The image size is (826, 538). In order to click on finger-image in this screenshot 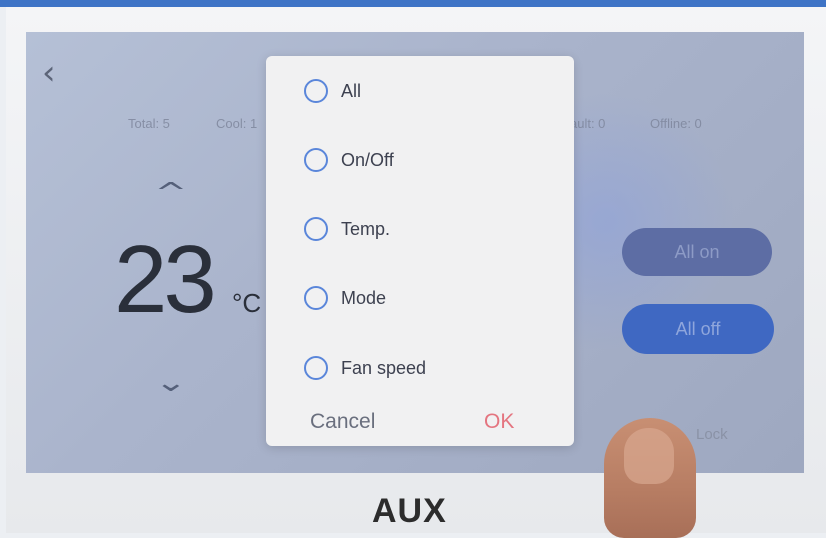, I will do `click(650, 478)`.